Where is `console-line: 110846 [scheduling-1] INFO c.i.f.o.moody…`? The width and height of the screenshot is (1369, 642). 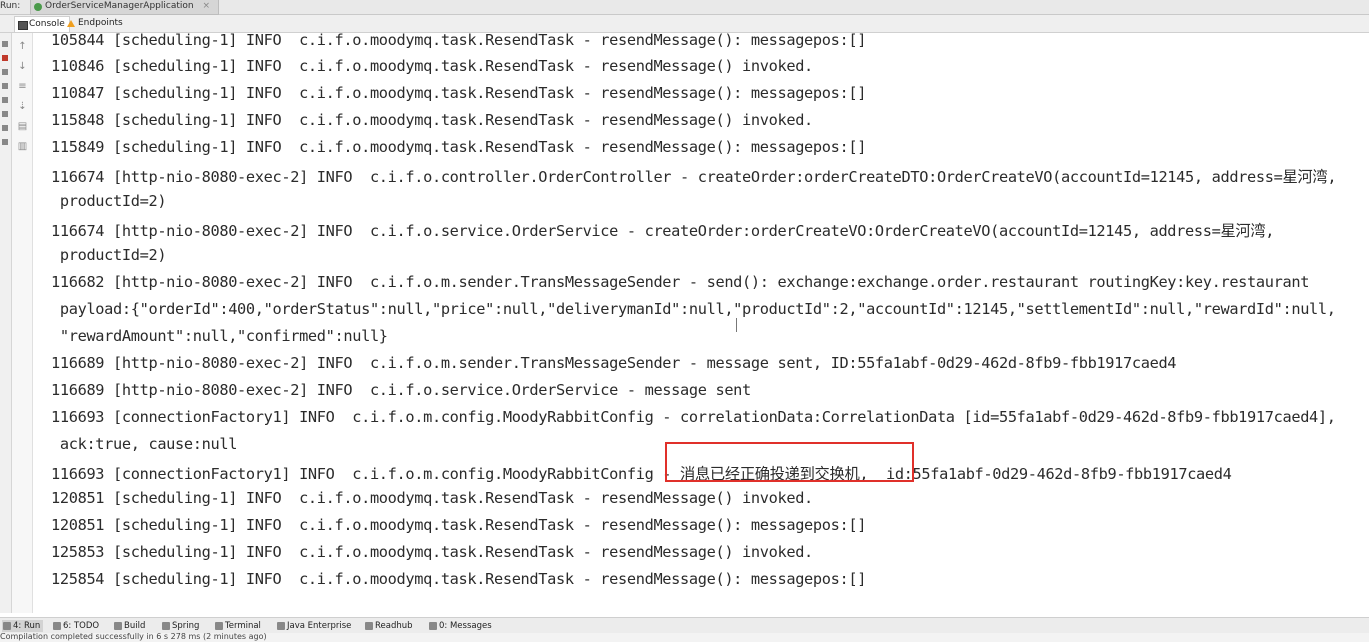 console-line: 110846 [scheduling-1] INFO c.i.f.o.moody… is located at coordinates (432, 66).